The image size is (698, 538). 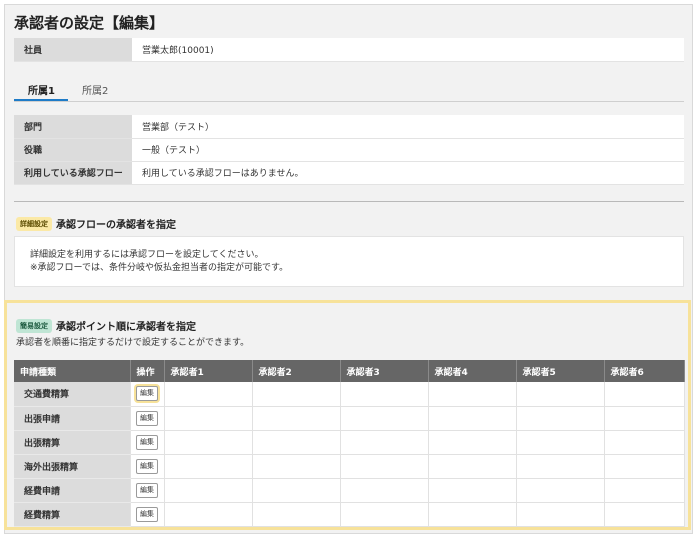 What do you see at coordinates (126, 327) in the screenshot?
I see `simple-settings-title: 承認ポイント順に承認者を指定` at bounding box center [126, 327].